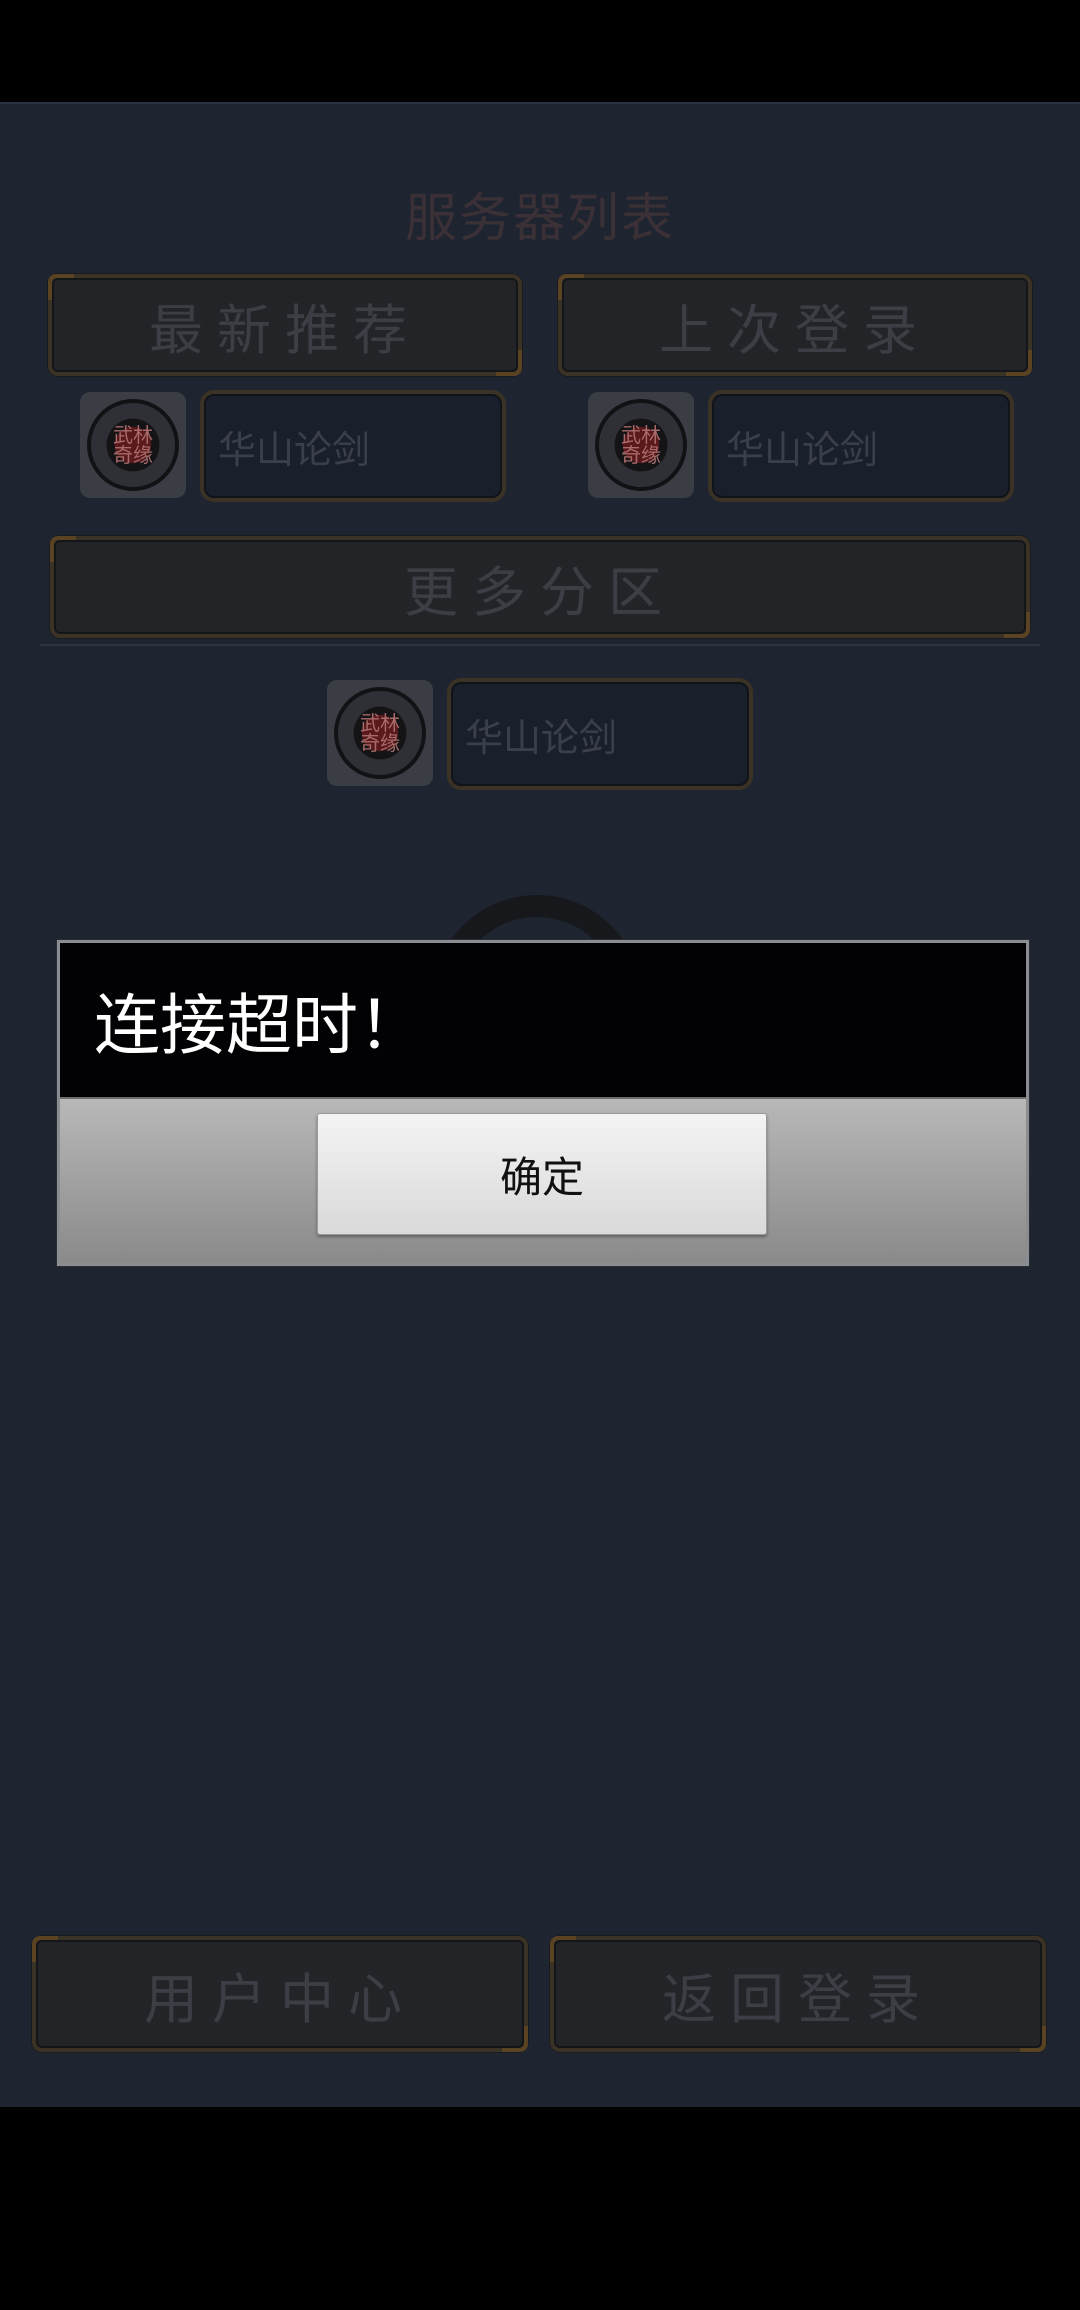  What do you see at coordinates (285, 325) in the screenshot?
I see `tab-recommended: 最新推荐` at bounding box center [285, 325].